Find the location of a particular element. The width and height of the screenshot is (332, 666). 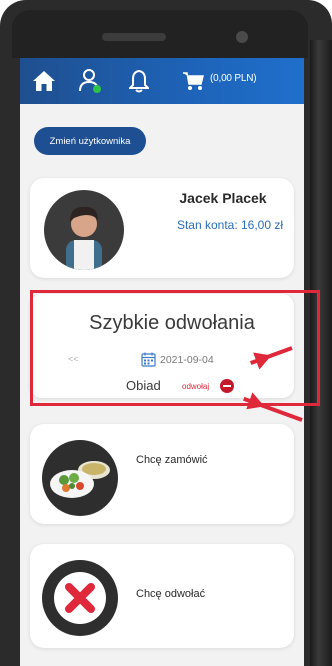

cart-amount: (0,00 PLN) is located at coordinates (233, 78).